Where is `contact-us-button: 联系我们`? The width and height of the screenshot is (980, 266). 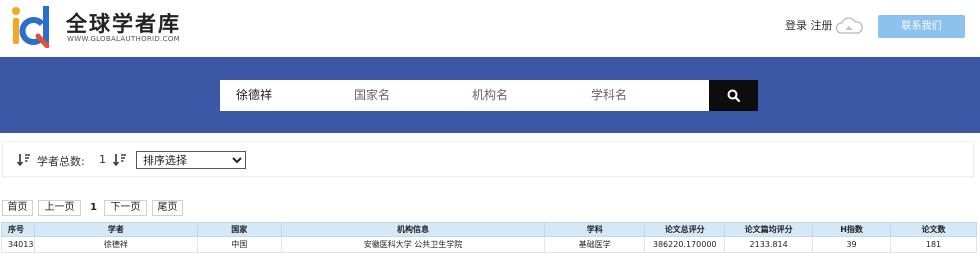 contact-us-button: 联系我们 is located at coordinates (921, 26).